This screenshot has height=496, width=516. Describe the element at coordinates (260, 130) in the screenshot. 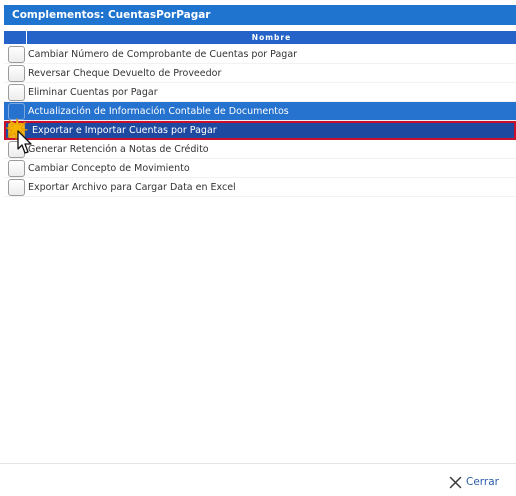

I see `table-row-selected: Exportar e Importar Cuentas por Pagar` at that location.